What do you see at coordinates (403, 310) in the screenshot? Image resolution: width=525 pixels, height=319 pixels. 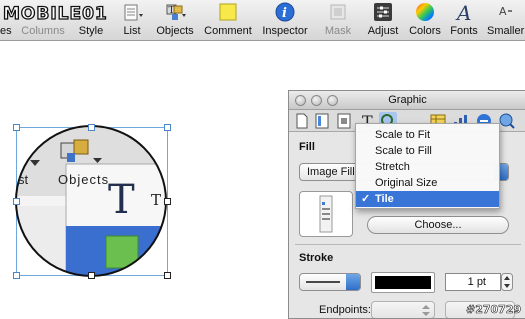 I see `start-endpoint-popup` at bounding box center [403, 310].